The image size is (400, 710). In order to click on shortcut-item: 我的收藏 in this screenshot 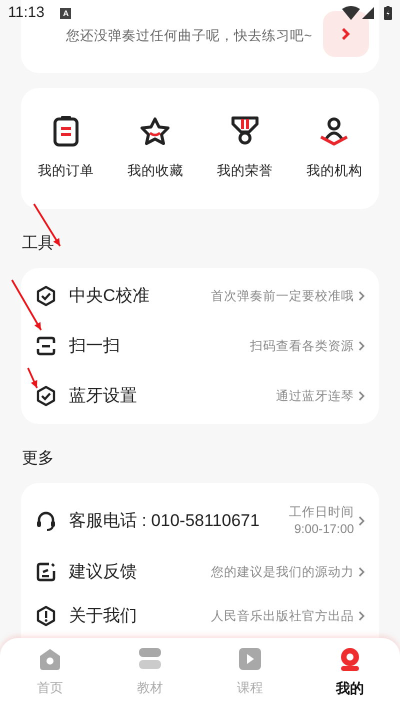, I will do `click(155, 148)`.